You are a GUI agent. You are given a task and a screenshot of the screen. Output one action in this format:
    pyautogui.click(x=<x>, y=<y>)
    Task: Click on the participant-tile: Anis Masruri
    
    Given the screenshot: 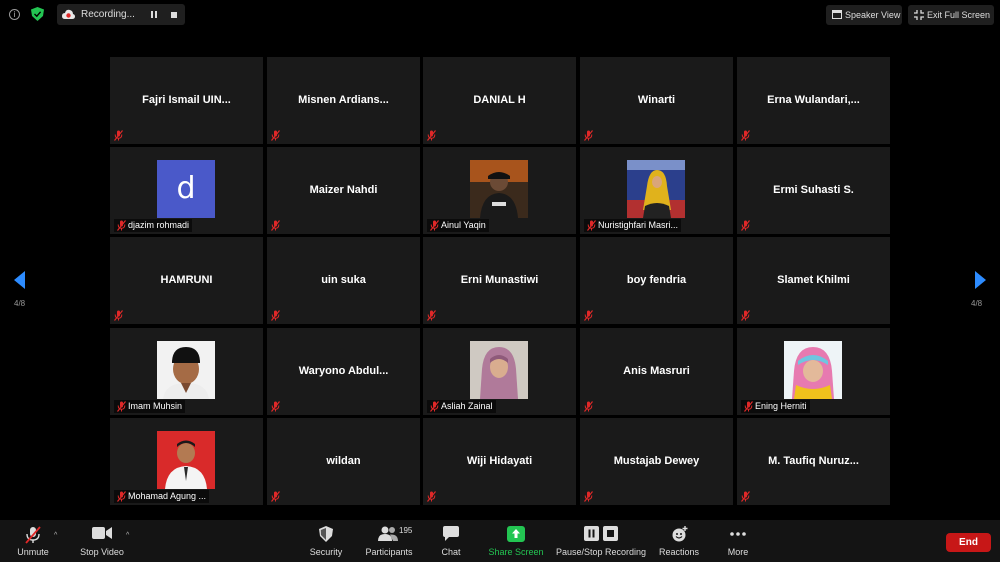 What is the action you would take?
    pyautogui.click(x=656, y=371)
    